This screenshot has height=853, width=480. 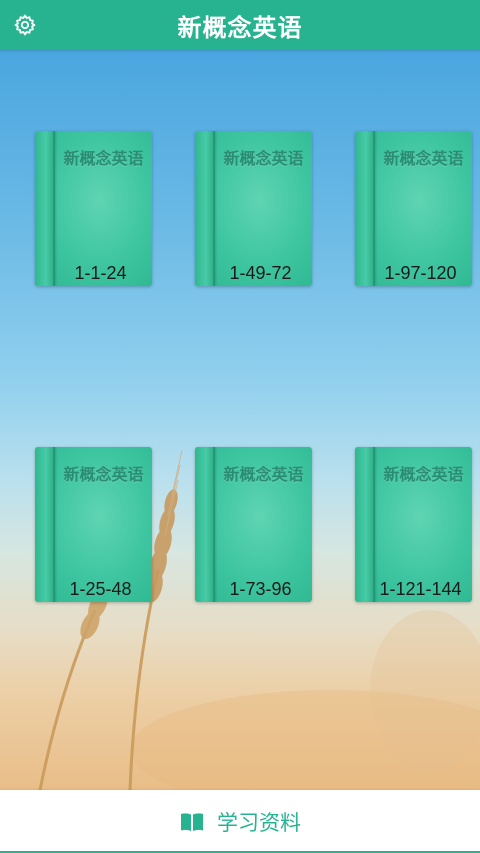 I want to click on book-lesson-range: 1-73-96, so click(x=260, y=589).